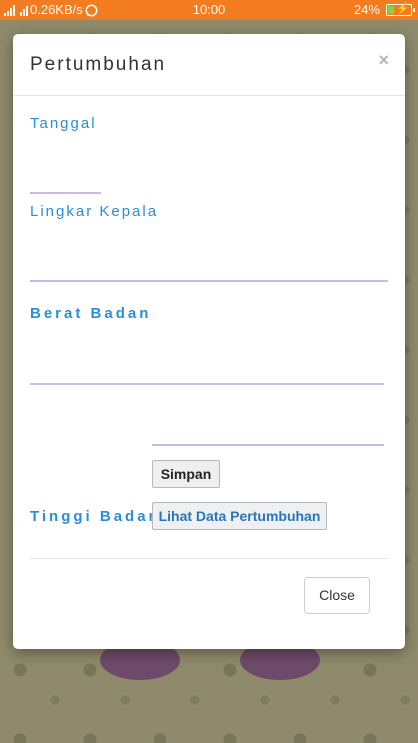 This screenshot has width=418, height=743. What do you see at coordinates (337, 595) in the screenshot?
I see `close-button: Close` at bounding box center [337, 595].